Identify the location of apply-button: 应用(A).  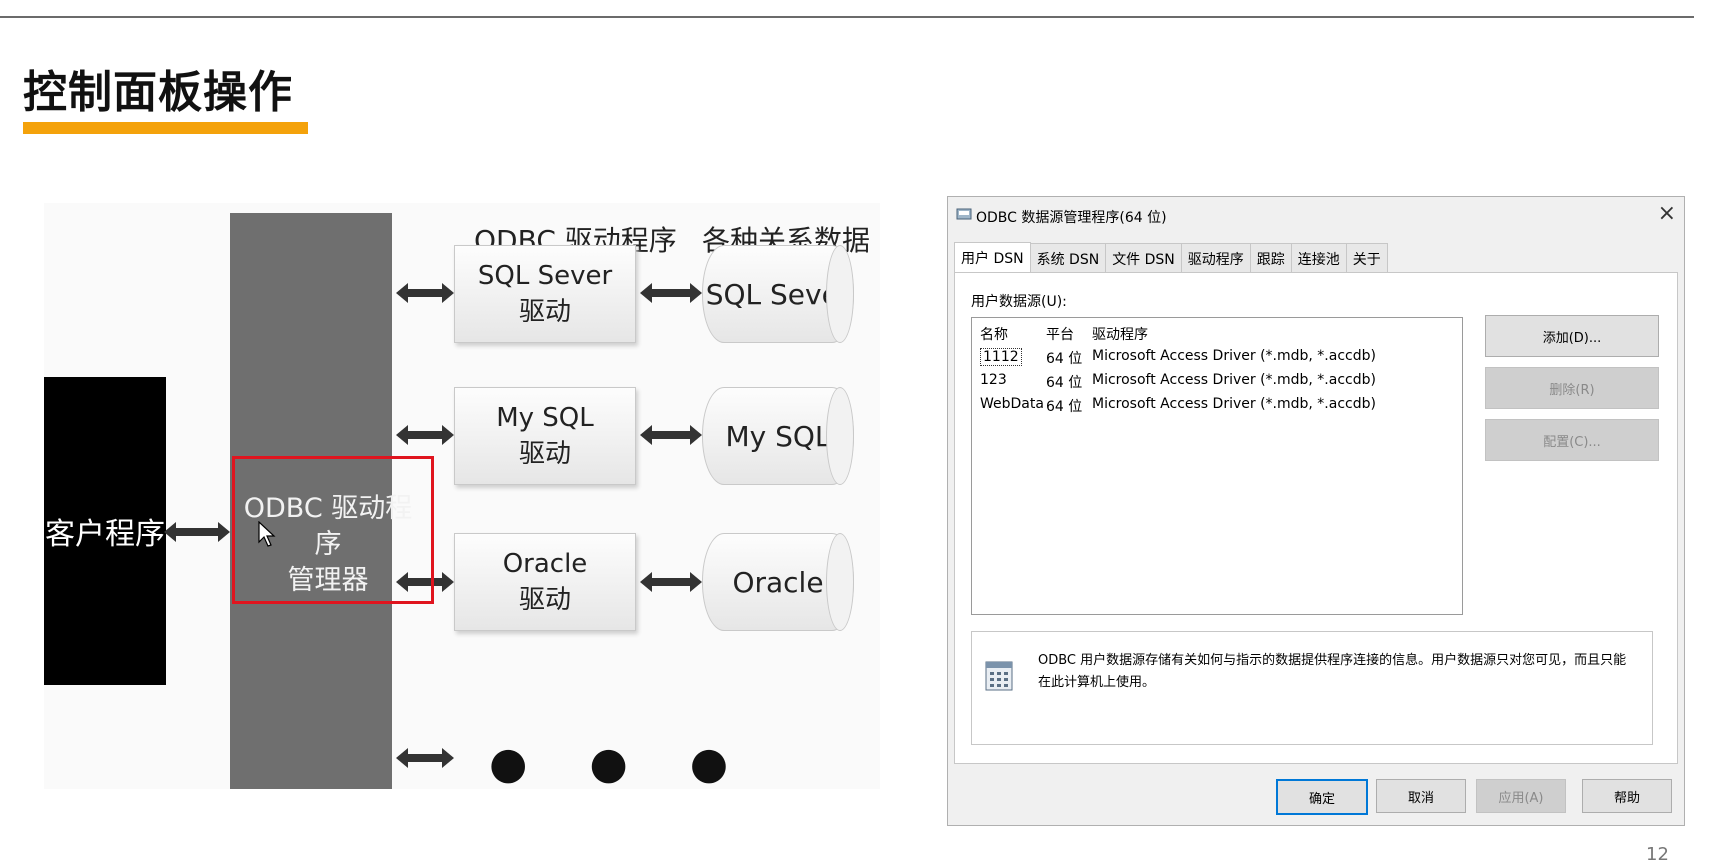
(1521, 796).